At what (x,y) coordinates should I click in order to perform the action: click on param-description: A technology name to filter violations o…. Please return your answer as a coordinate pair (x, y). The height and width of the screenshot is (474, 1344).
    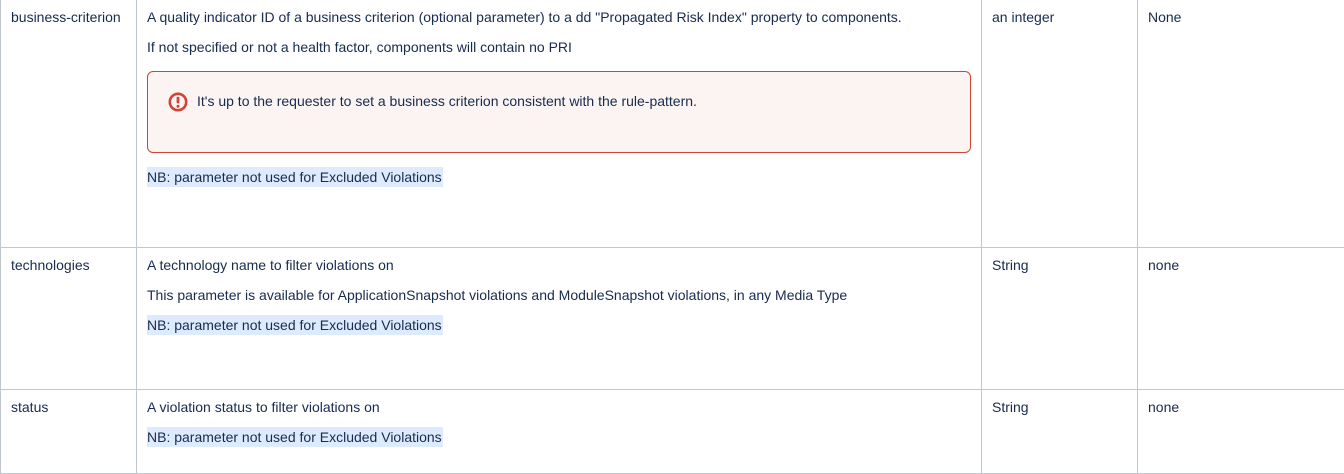
    Looking at the image, I should click on (559, 265).